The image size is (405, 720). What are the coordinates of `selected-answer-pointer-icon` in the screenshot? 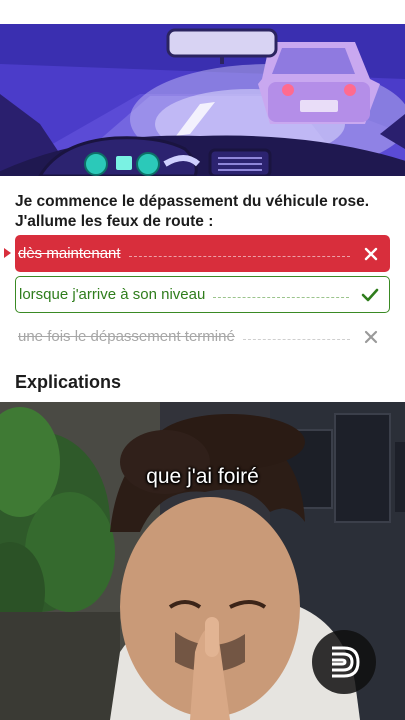 It's located at (7, 253).